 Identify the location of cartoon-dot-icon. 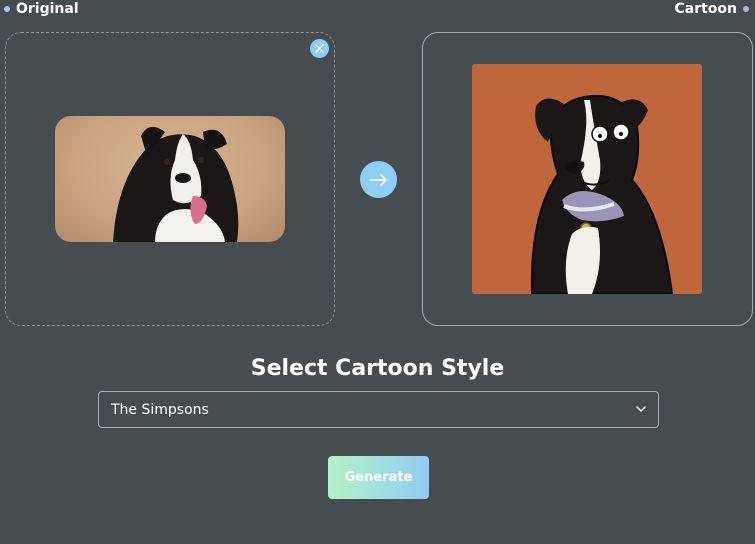
(746, 9).